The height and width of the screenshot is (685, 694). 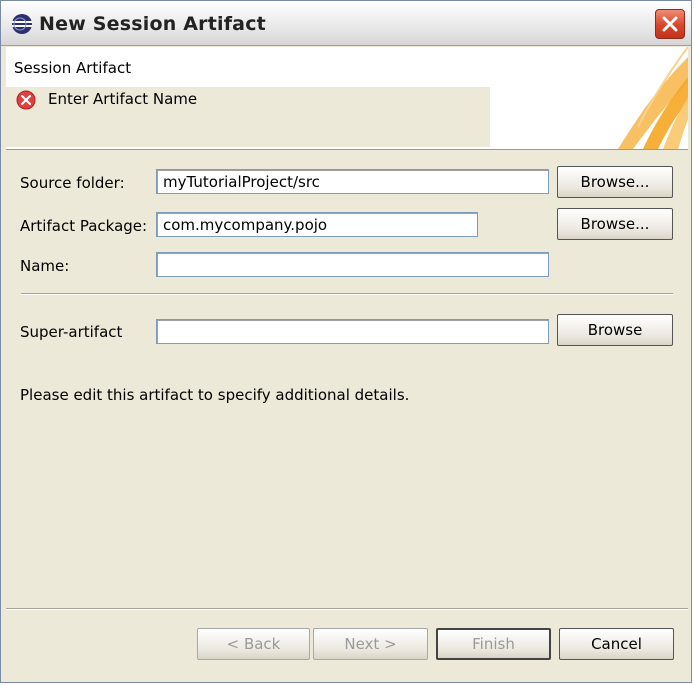 What do you see at coordinates (71, 332) in the screenshot?
I see `super-artifact-label: Super-artifact` at bounding box center [71, 332].